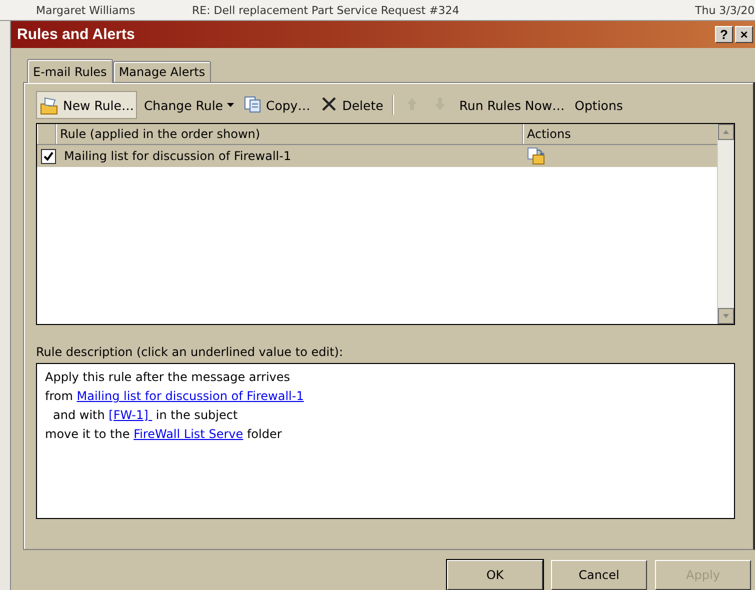 This screenshot has width=755, height=590. What do you see at coordinates (326, 10) in the screenshot?
I see `subject-text: RE: Dell replacement Part Service Request #324` at bounding box center [326, 10].